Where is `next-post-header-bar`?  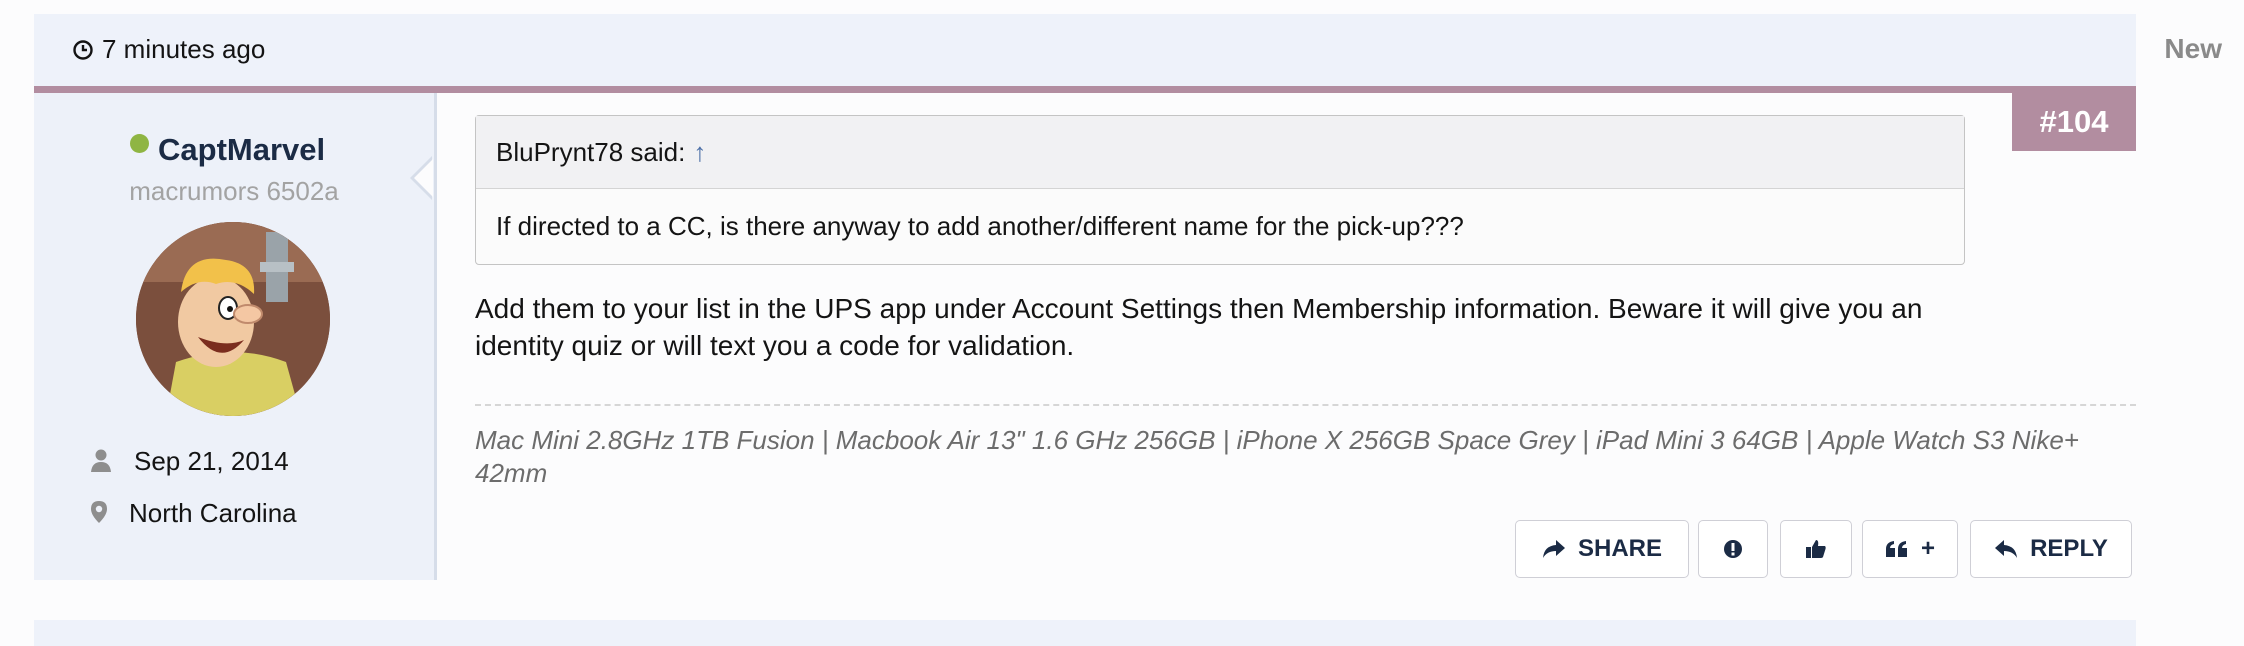 next-post-header-bar is located at coordinates (1085, 633).